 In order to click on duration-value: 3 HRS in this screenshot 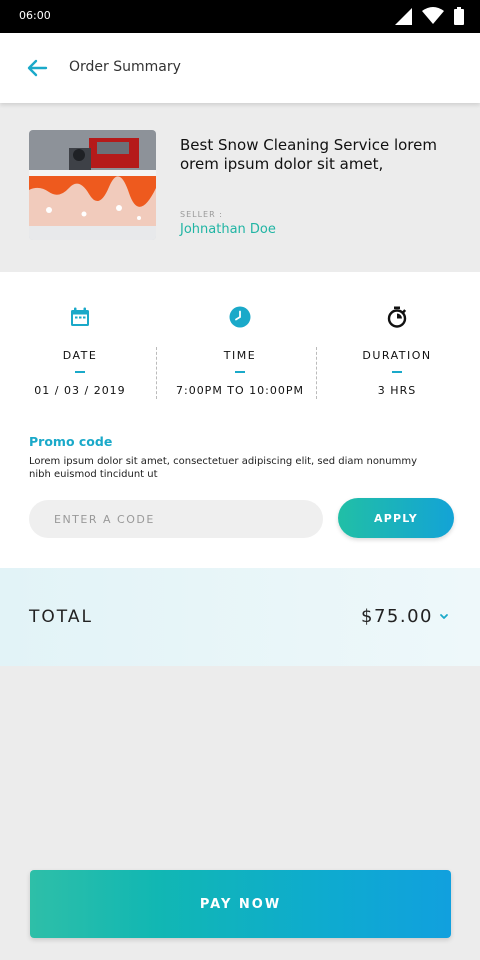, I will do `click(397, 390)`.